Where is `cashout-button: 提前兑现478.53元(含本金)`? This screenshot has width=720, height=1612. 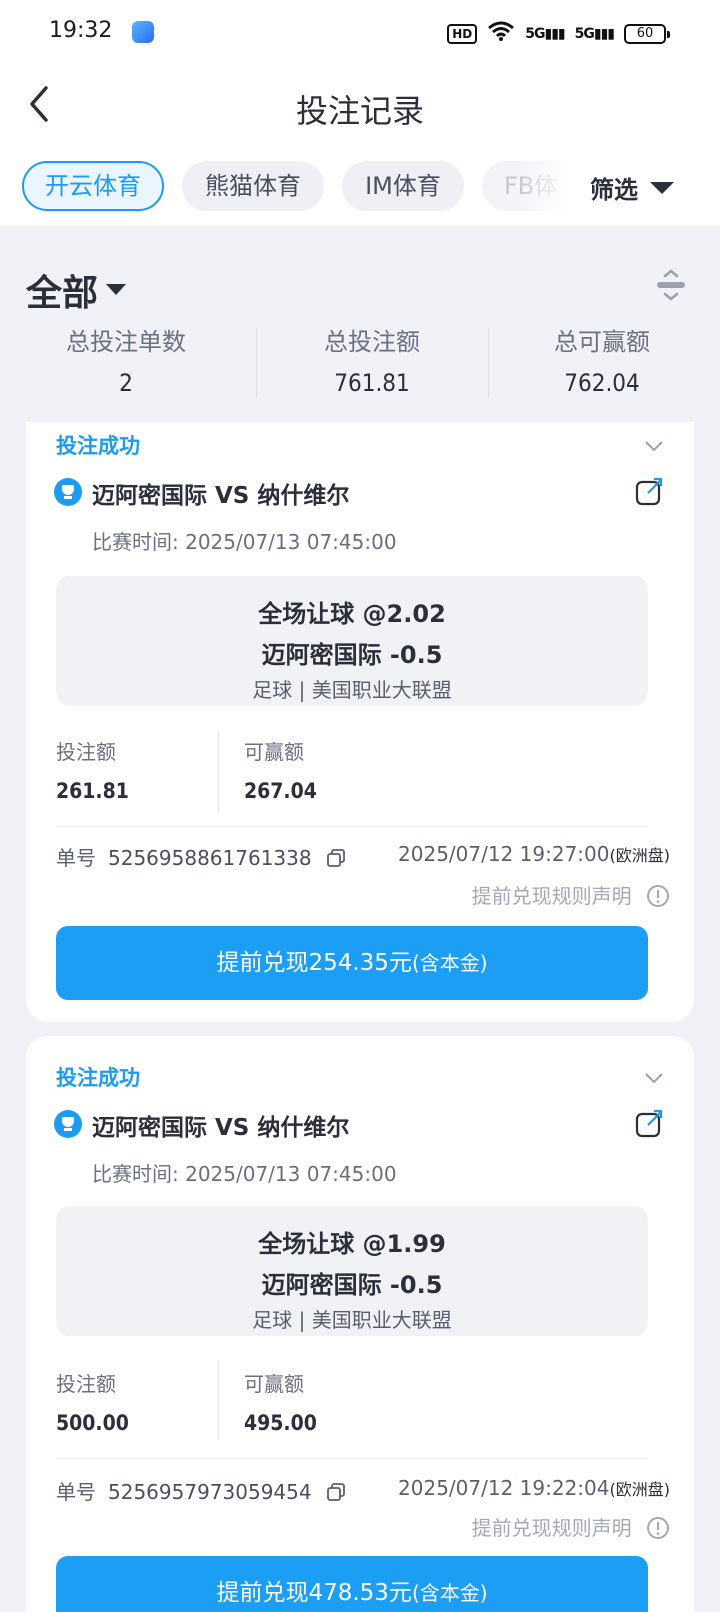
cashout-button: 提前兑现478.53元(含本金) is located at coordinates (352, 1584).